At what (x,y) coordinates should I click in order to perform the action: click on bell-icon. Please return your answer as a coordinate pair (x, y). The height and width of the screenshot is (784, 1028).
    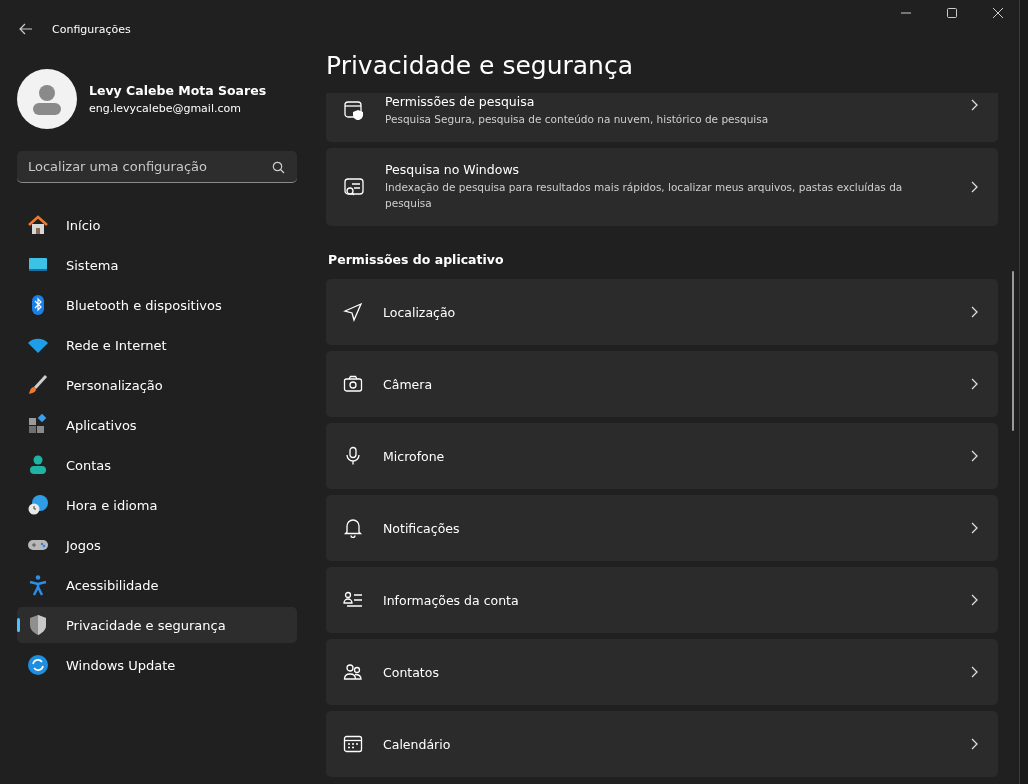
    Looking at the image, I should click on (353, 528).